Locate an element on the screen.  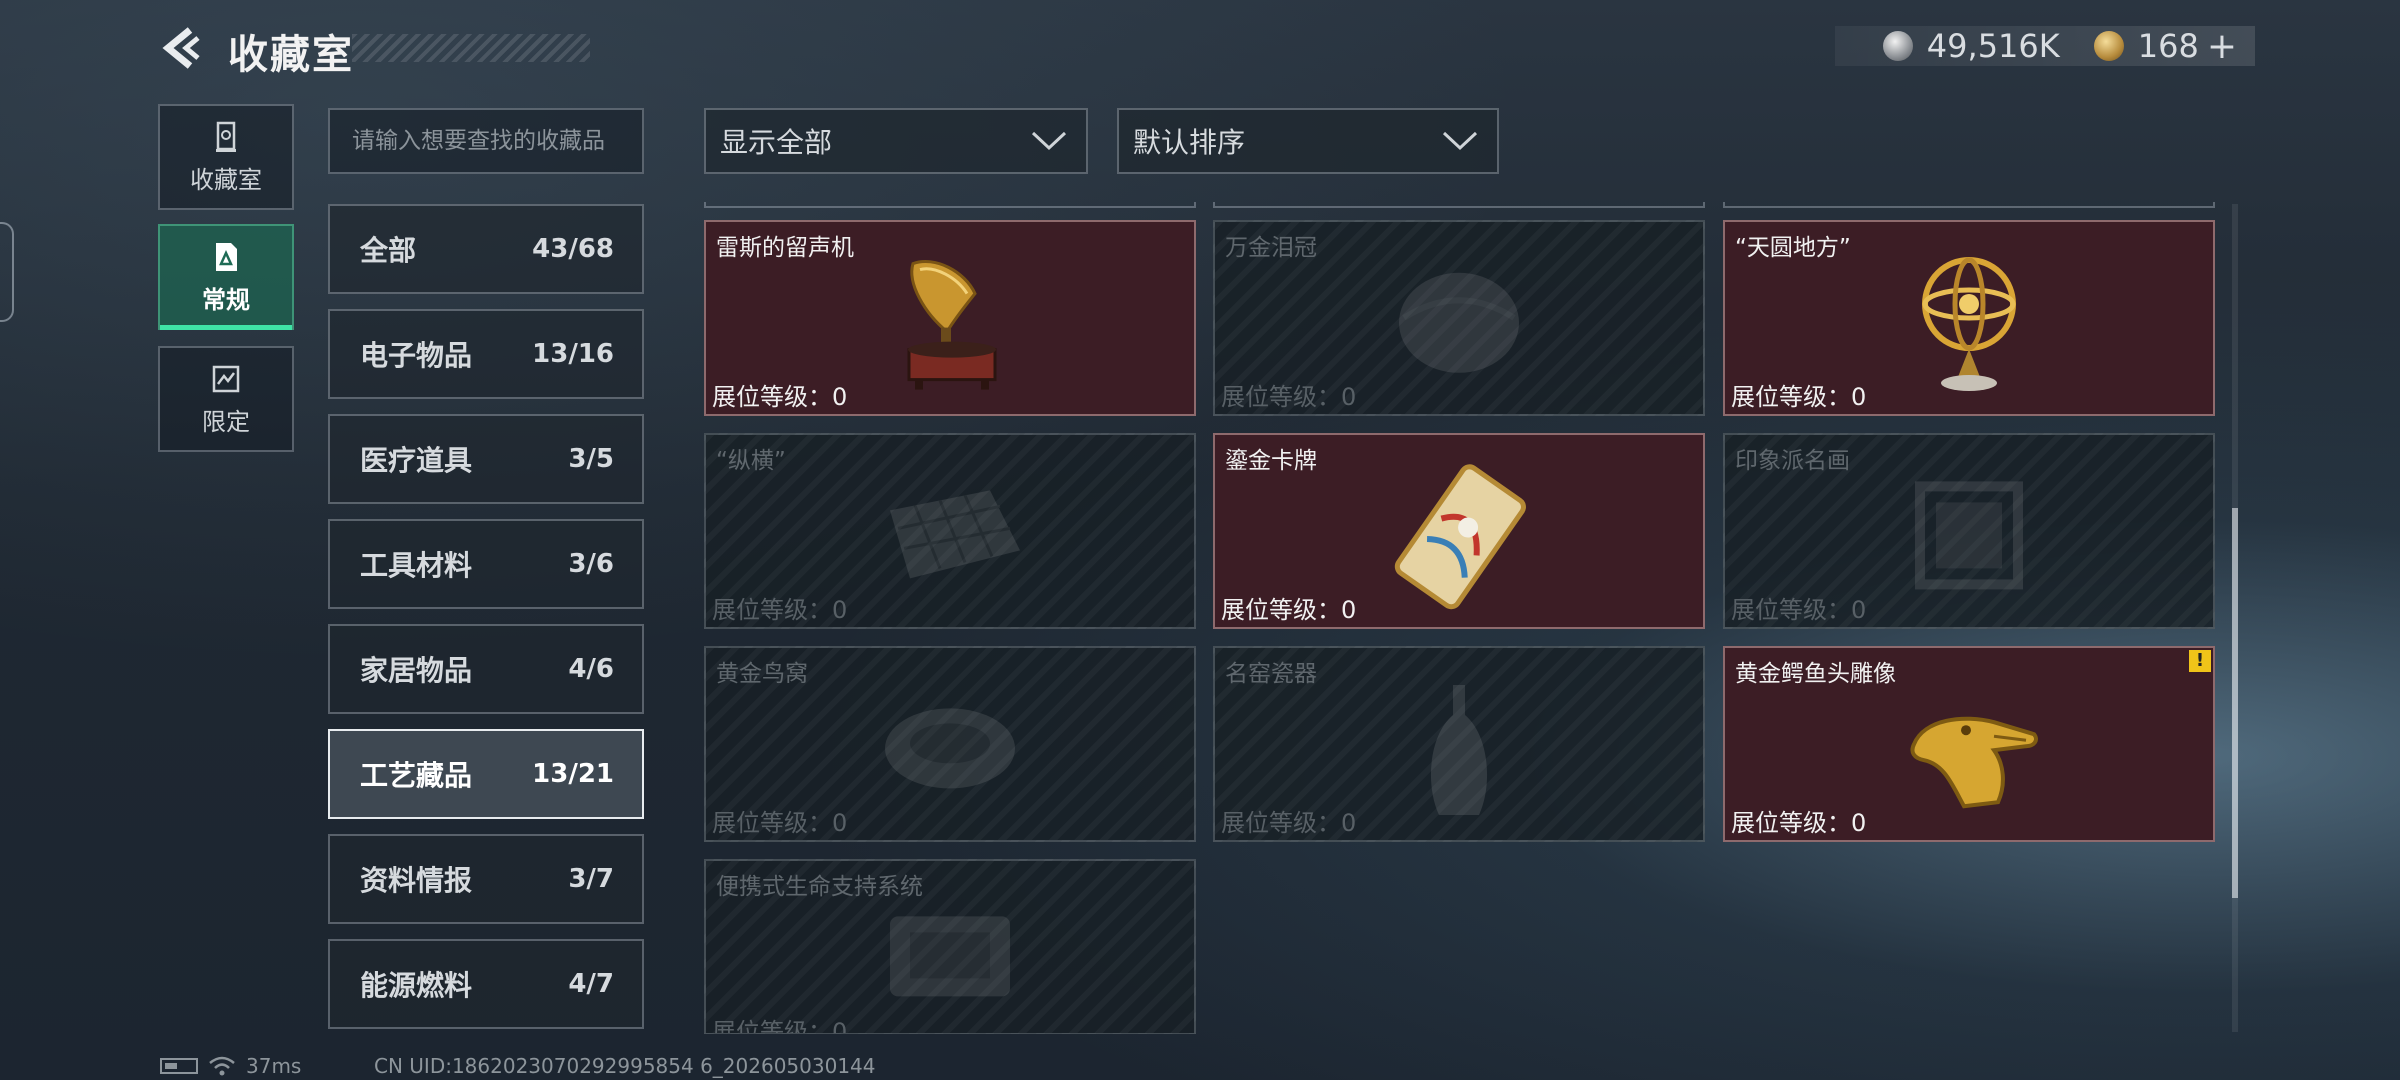
dropdown-value: 默认排序 is located at coordinates (1189, 142).